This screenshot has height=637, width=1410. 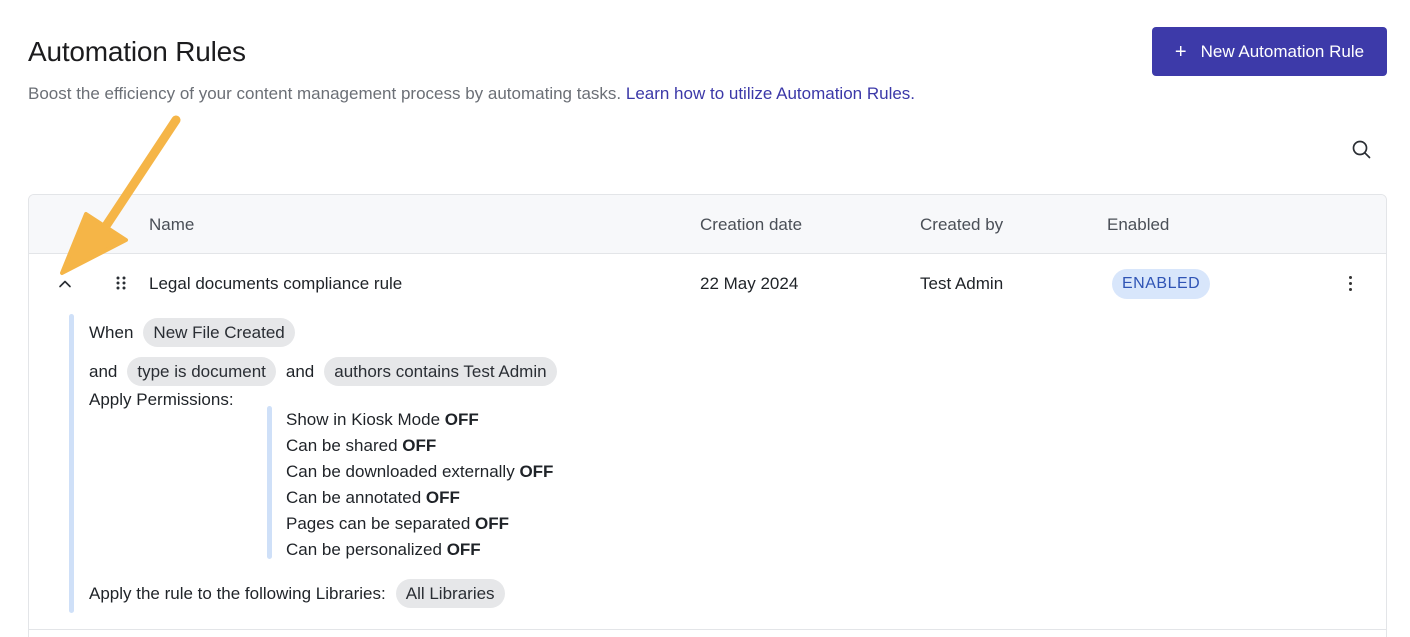 I want to click on status-badge: ENABLED, so click(x=1161, y=284).